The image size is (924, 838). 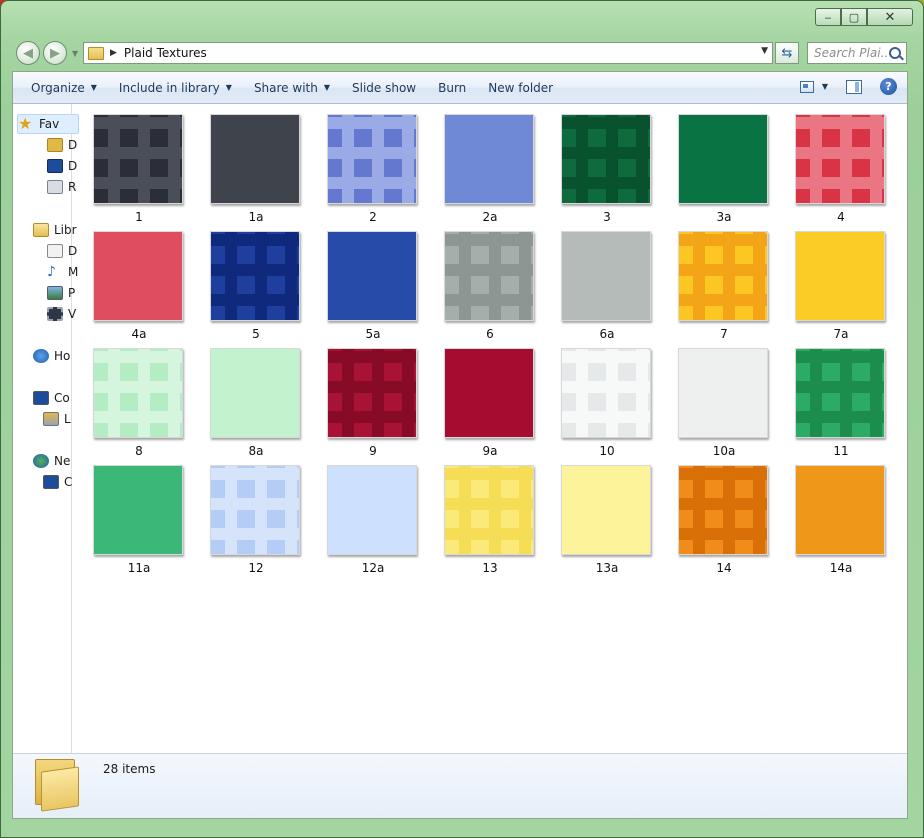 I want to click on documents-icon, so click(x=55, y=251).